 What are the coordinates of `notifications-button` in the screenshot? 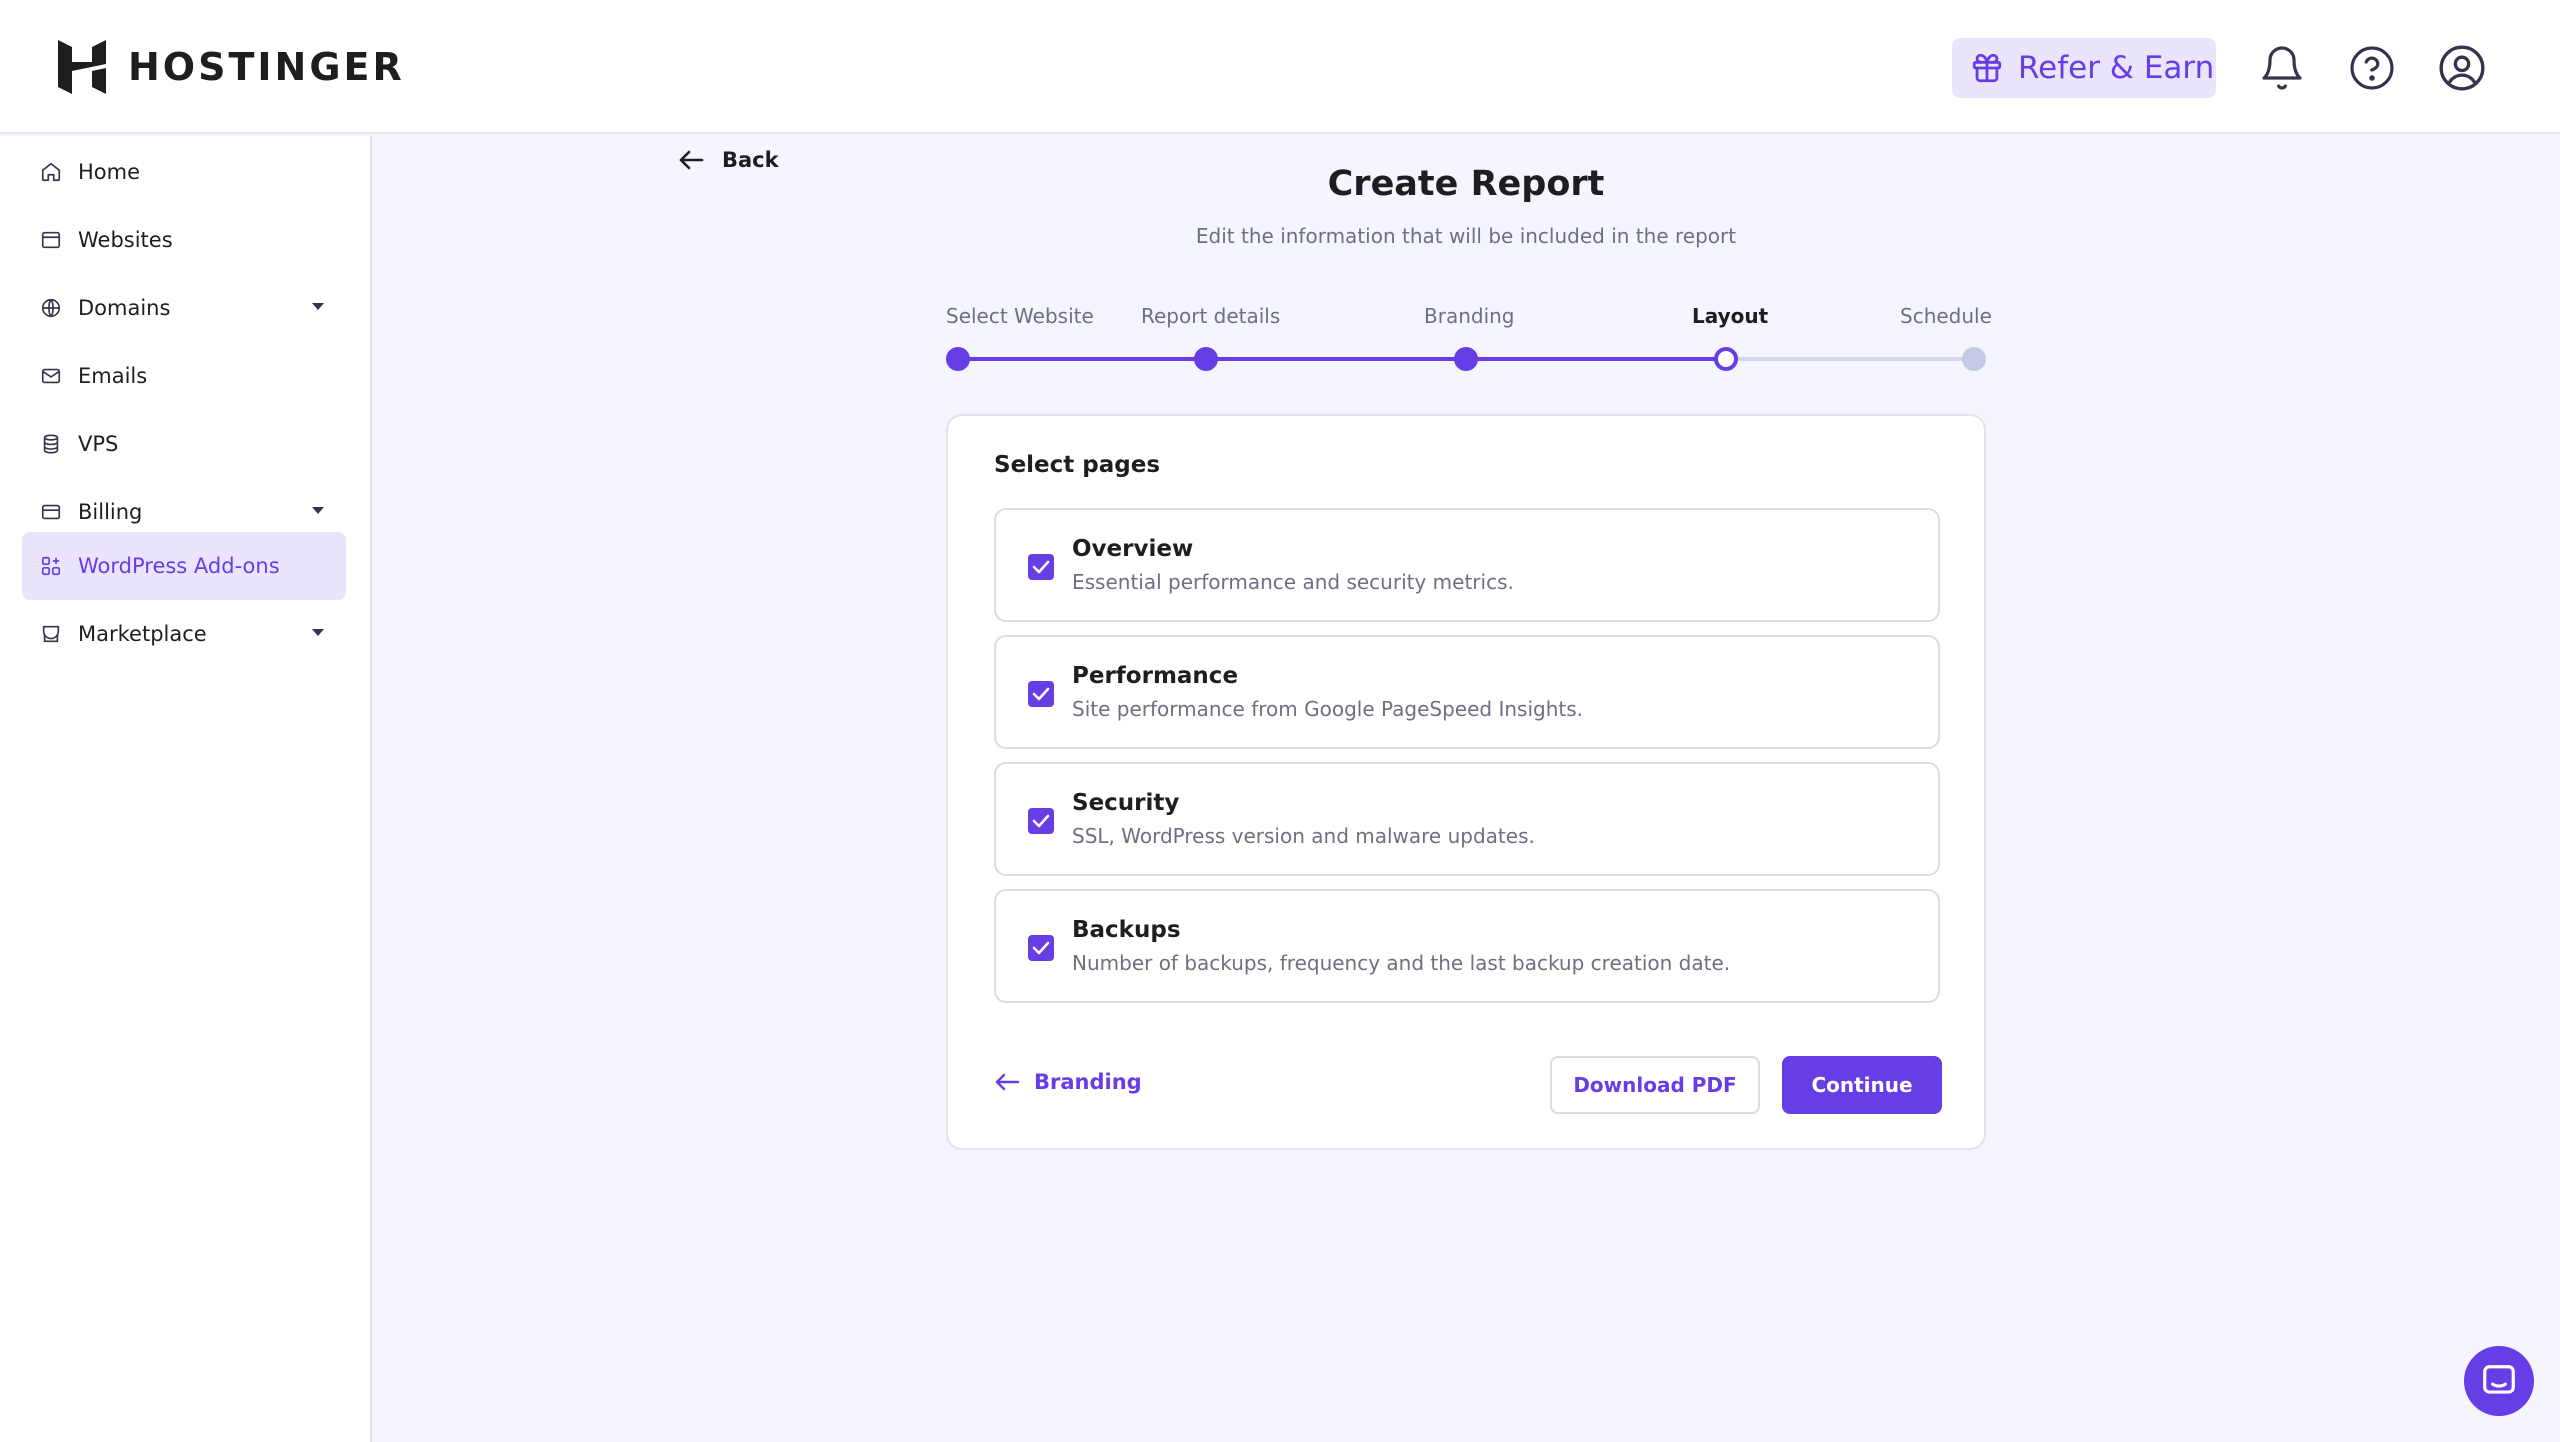 It's located at (2282, 68).